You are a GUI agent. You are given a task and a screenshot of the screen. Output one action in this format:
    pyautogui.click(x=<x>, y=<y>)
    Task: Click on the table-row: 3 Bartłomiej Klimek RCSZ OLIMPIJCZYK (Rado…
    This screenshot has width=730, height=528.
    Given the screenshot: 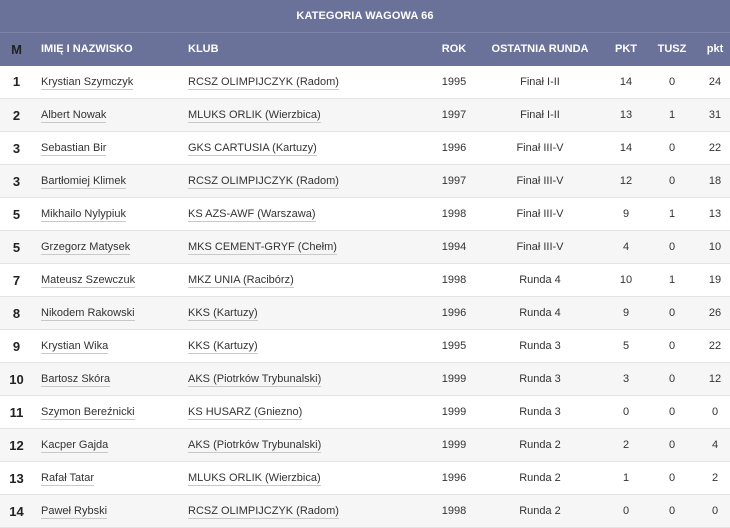 What is the action you would take?
    pyautogui.click(x=365, y=181)
    